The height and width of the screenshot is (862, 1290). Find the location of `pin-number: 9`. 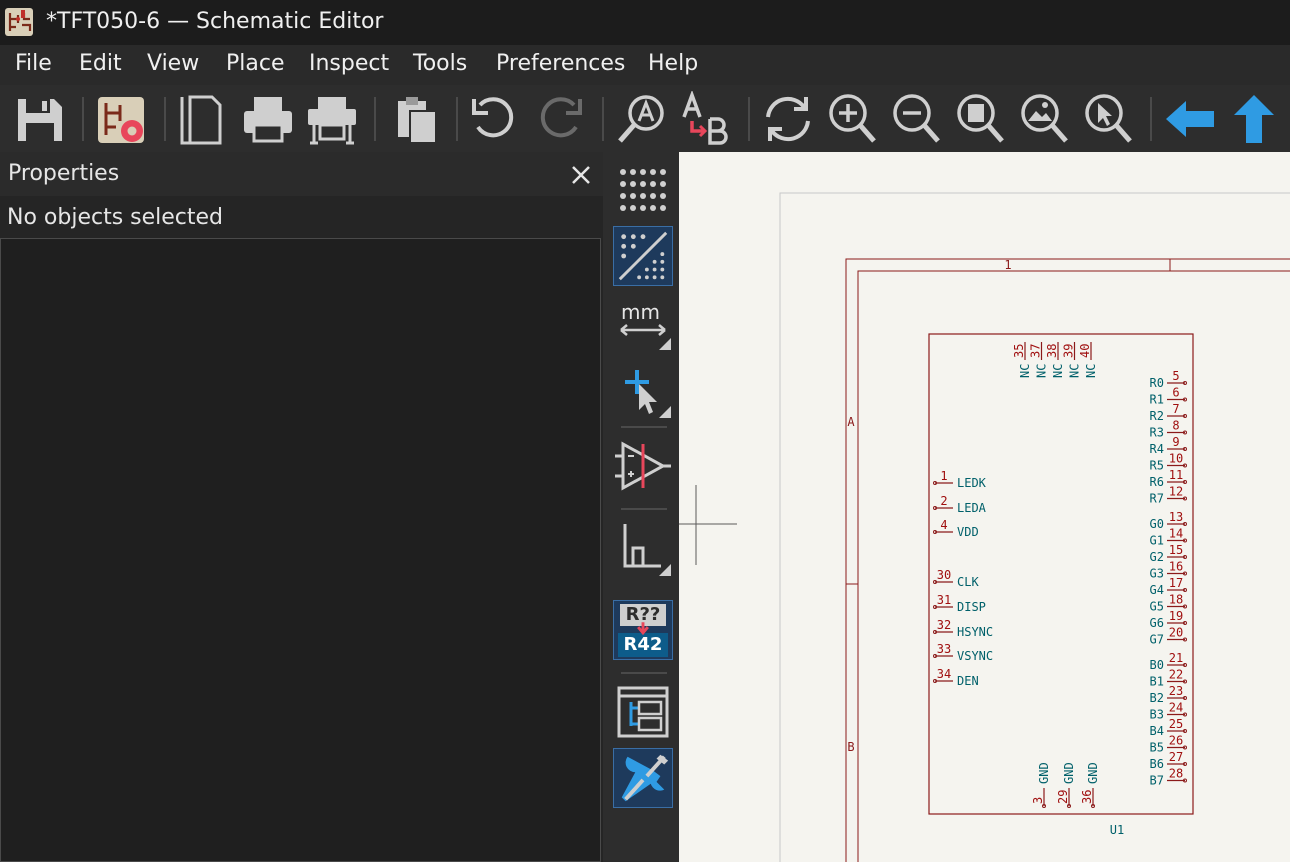

pin-number: 9 is located at coordinates (1175, 442).